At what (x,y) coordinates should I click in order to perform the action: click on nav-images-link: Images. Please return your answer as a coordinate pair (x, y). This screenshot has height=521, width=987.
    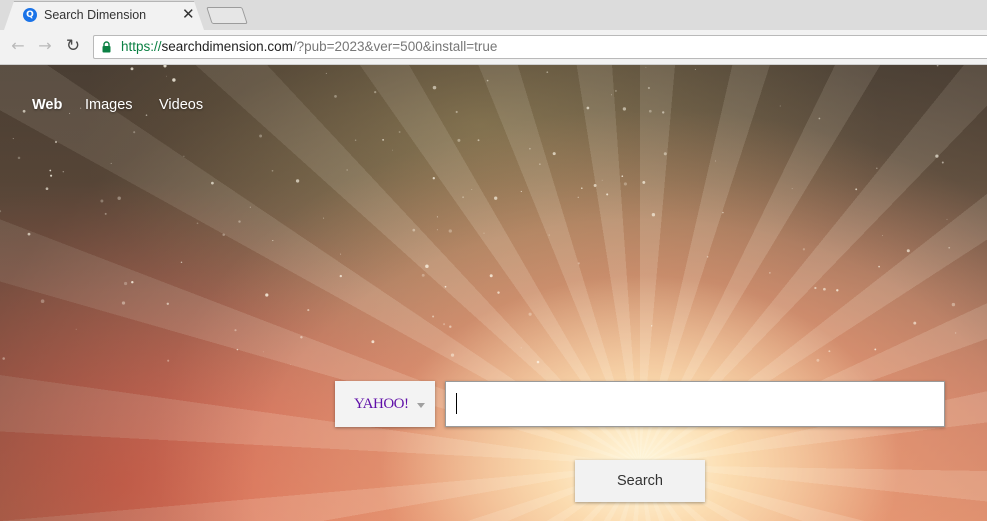
    Looking at the image, I should click on (109, 105).